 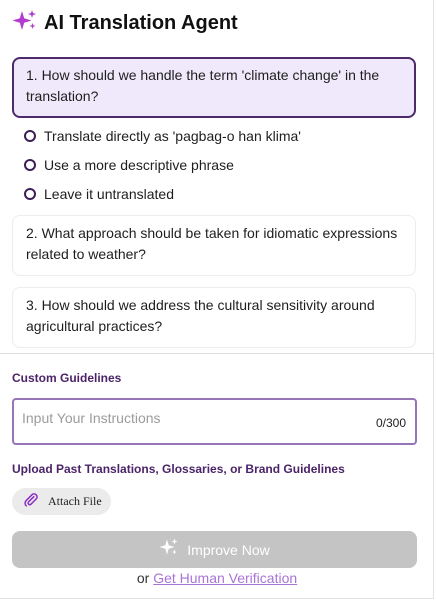 I want to click on option-label: Use a more descriptive phrase, so click(x=139, y=165).